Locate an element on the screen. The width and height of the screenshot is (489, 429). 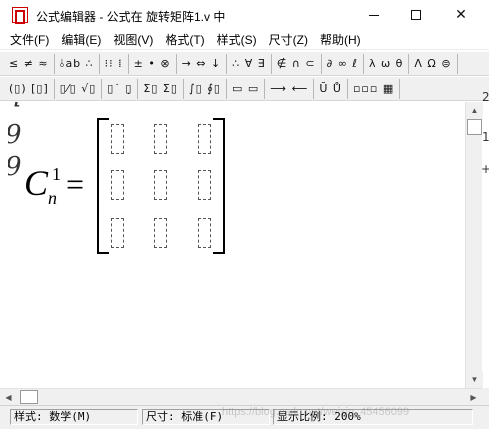
misc-symbols-palette: ∂ ∞ ℓ is located at coordinates (343, 63).